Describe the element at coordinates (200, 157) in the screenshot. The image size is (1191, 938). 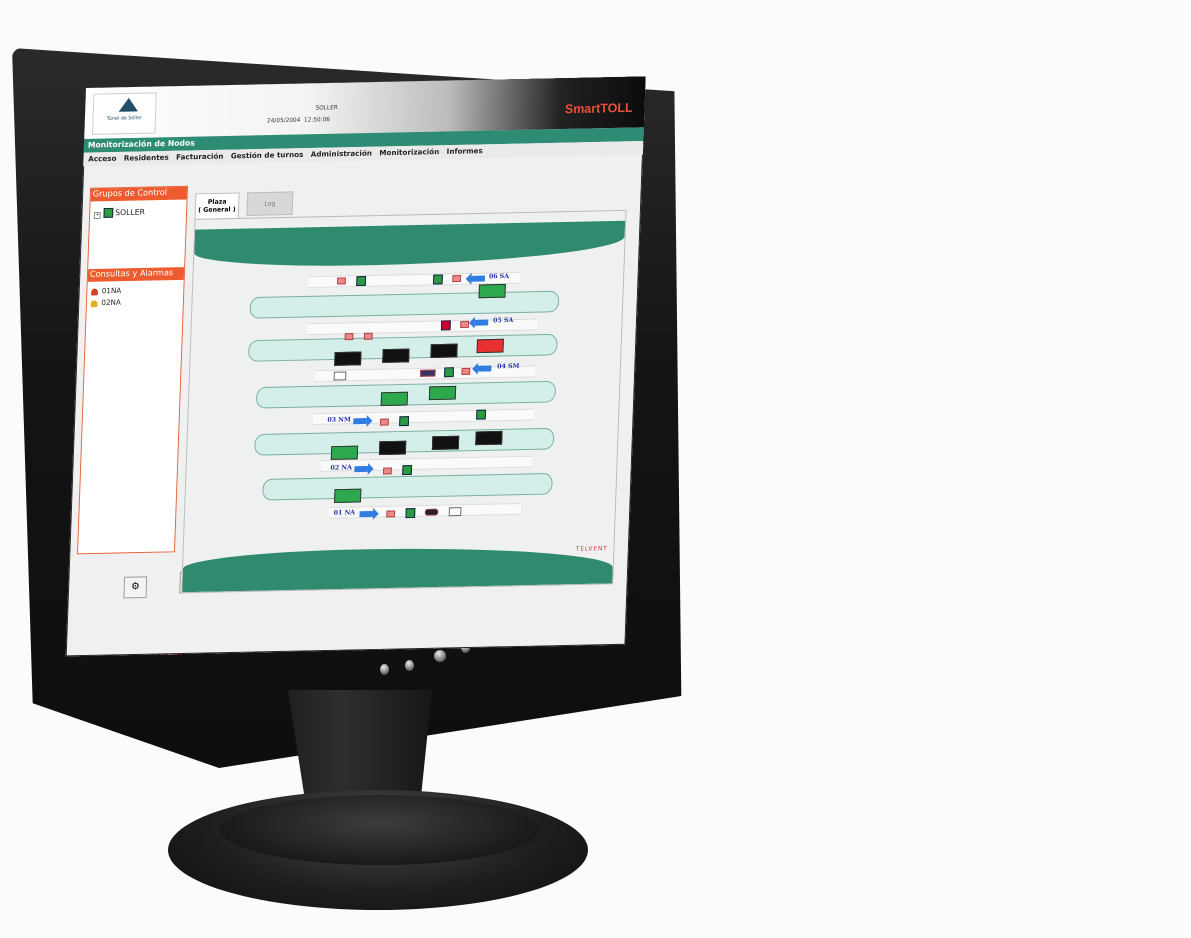
I see `menu-item-facturacion: Facturación` at that location.